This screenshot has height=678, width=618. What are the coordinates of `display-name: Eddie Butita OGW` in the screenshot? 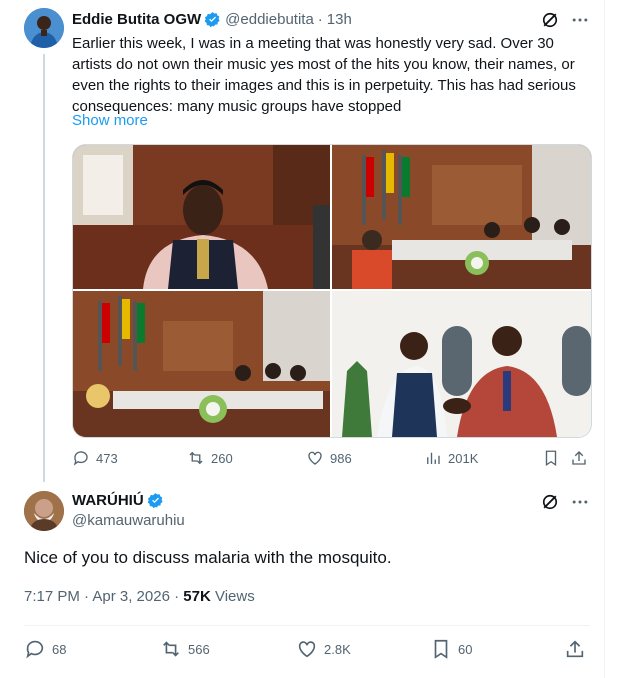 It's located at (136, 19).